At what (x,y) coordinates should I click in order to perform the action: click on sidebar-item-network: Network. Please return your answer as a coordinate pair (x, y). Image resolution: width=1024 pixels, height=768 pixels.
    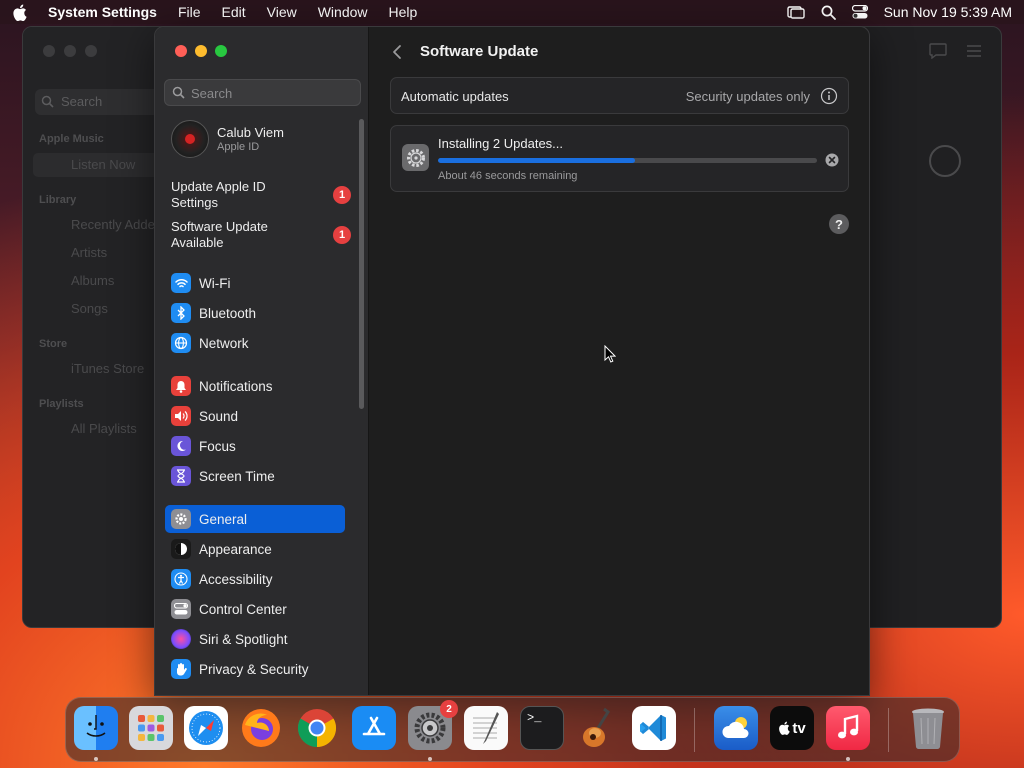
    Looking at the image, I should click on (255, 343).